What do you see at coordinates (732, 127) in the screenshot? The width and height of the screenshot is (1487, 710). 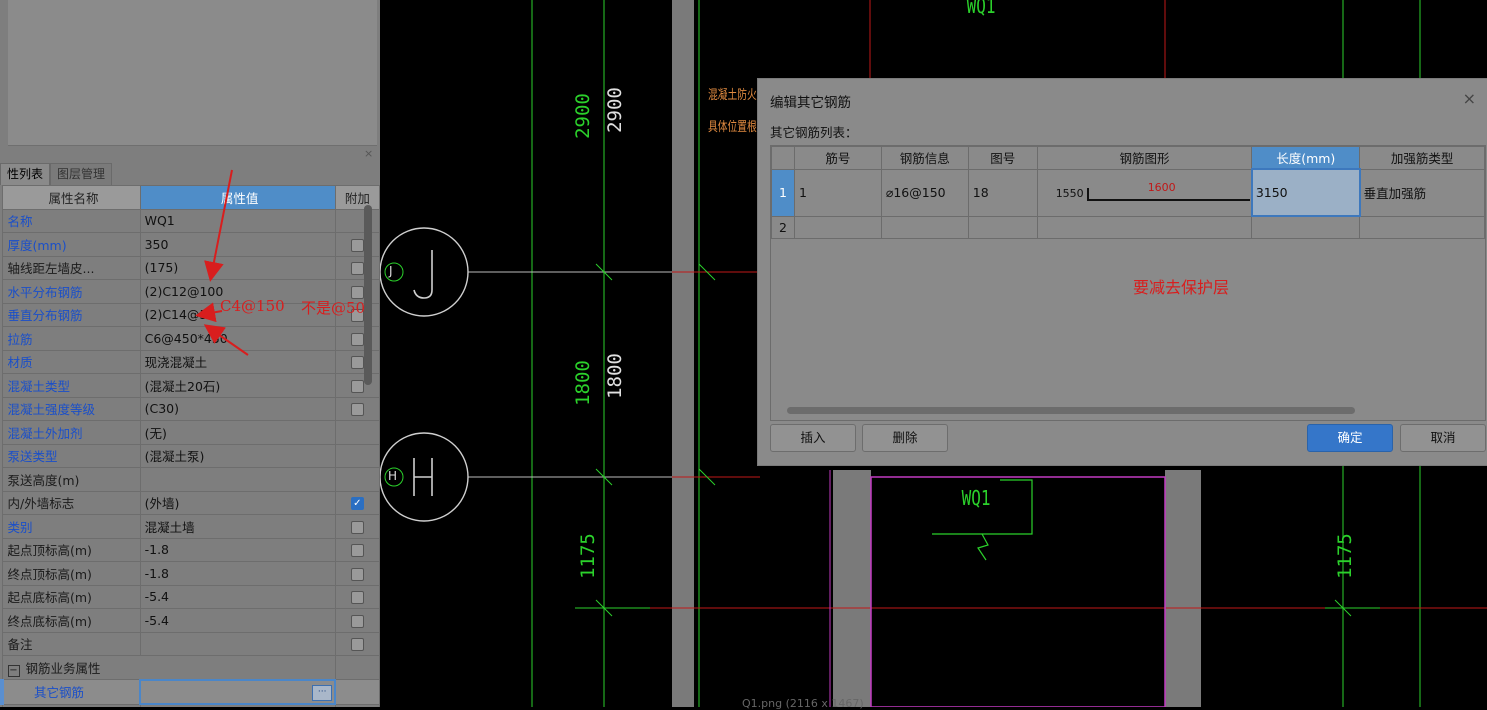 I see `cad-note-line2: 具体位置根` at bounding box center [732, 127].